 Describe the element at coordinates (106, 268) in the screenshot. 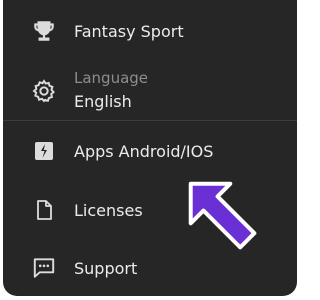

I see `menu-item-label: Support` at that location.